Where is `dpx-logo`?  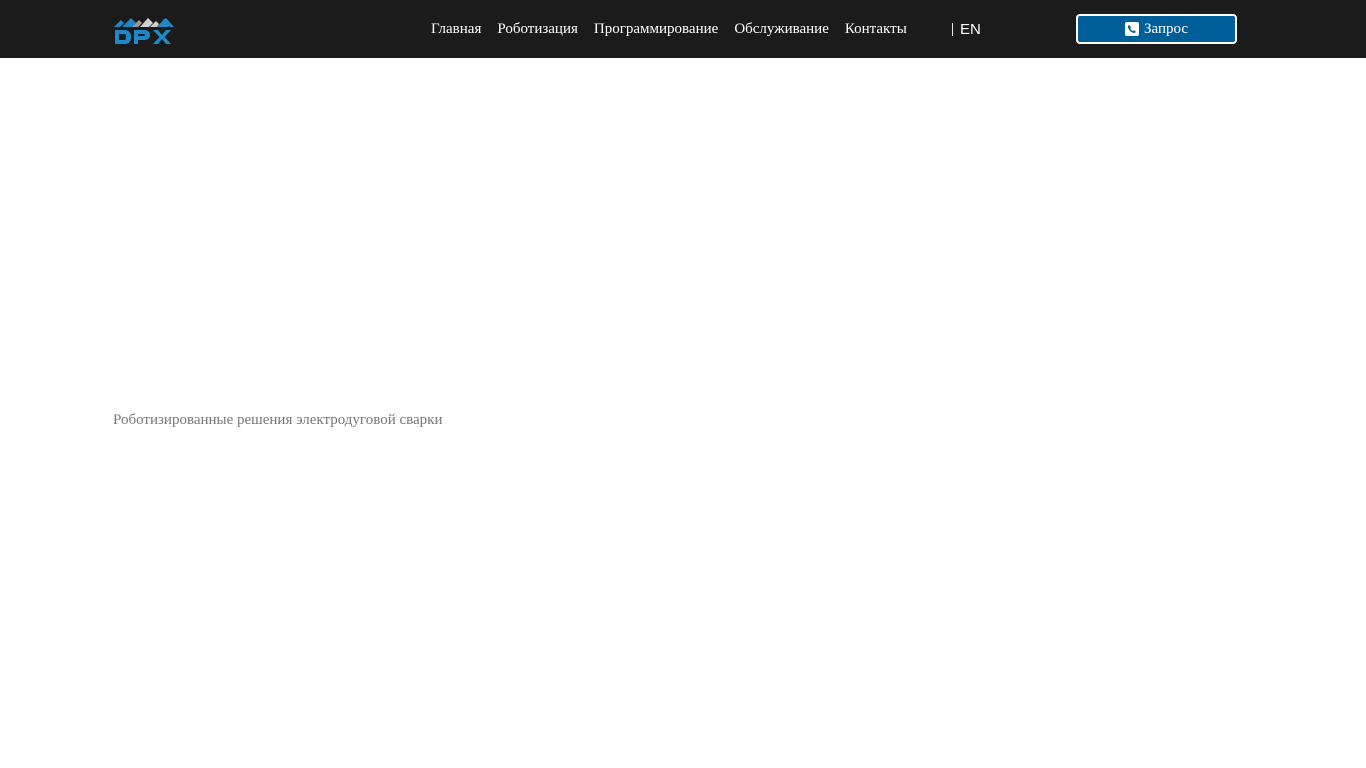
dpx-logo is located at coordinates (144, 30).